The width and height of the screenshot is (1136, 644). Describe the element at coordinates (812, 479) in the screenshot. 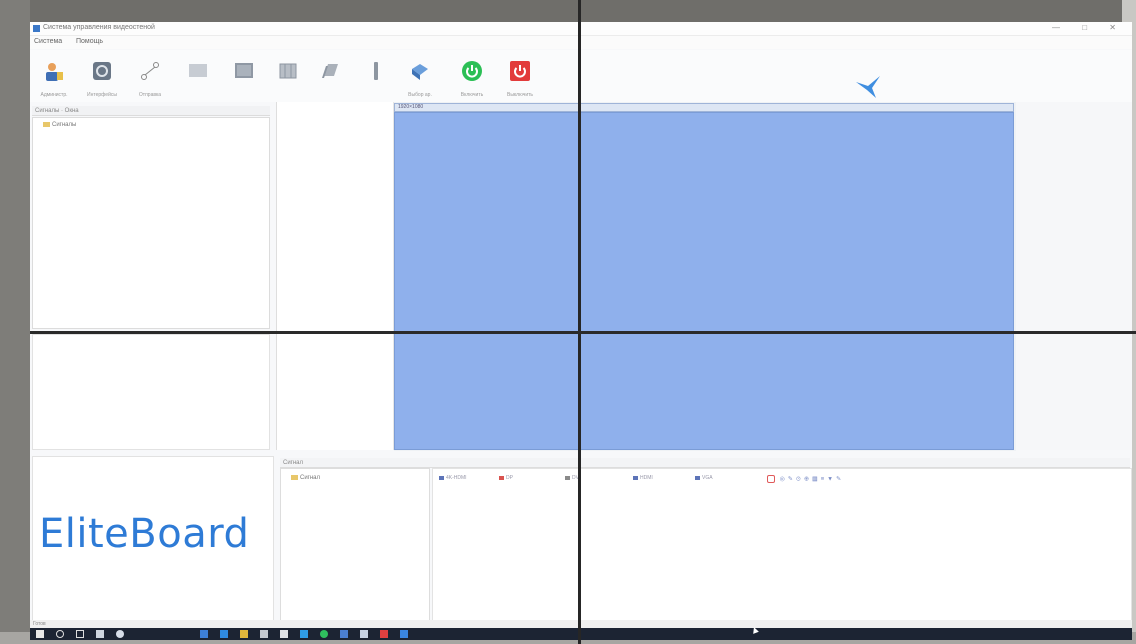

I see `signal-tool-icons: ◎✎⊙⊕▦≡▼✎` at that location.